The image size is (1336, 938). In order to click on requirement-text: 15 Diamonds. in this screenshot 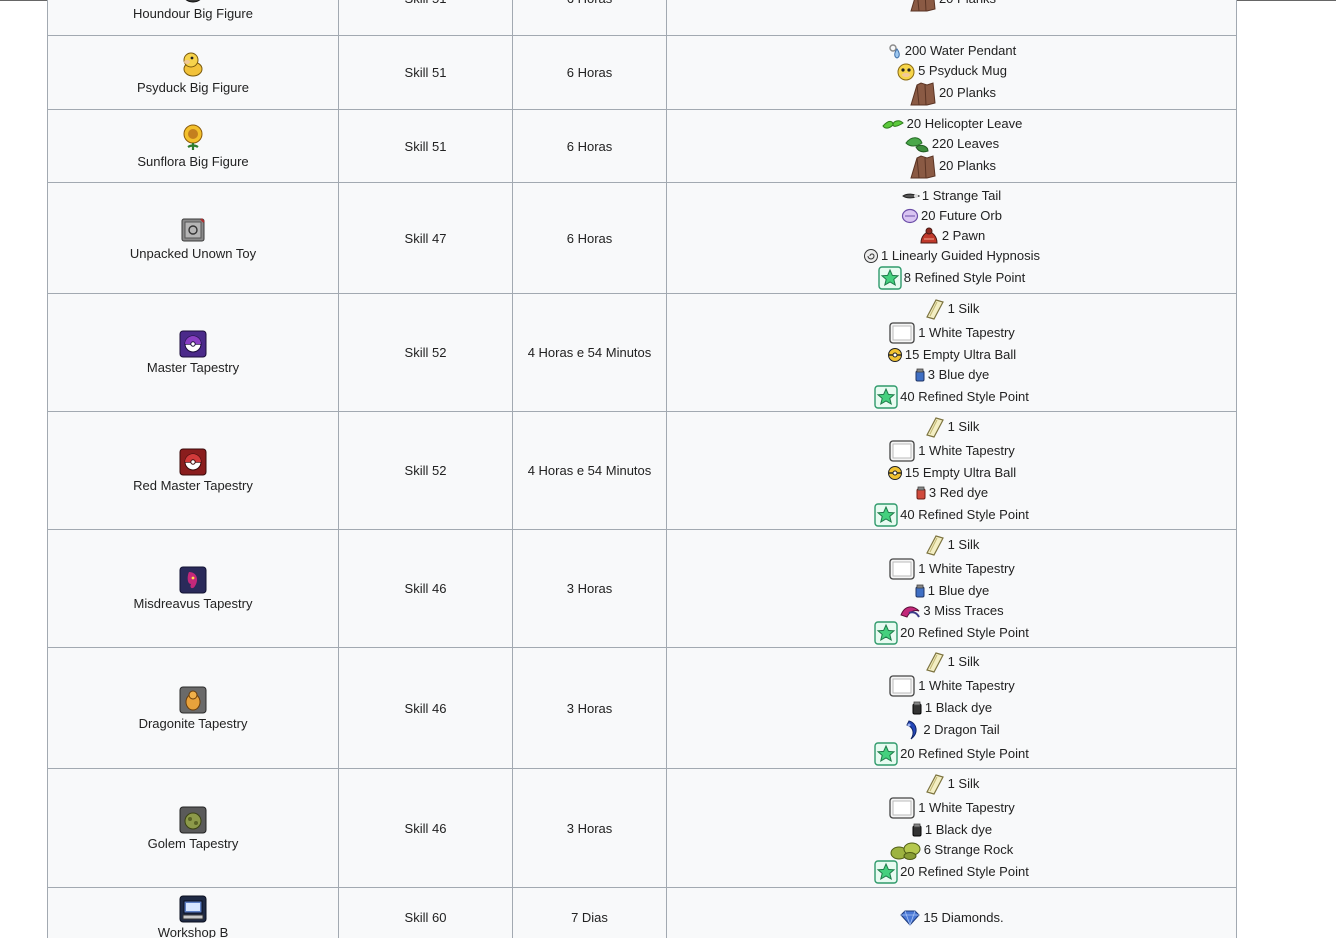, I will do `click(963, 917)`.